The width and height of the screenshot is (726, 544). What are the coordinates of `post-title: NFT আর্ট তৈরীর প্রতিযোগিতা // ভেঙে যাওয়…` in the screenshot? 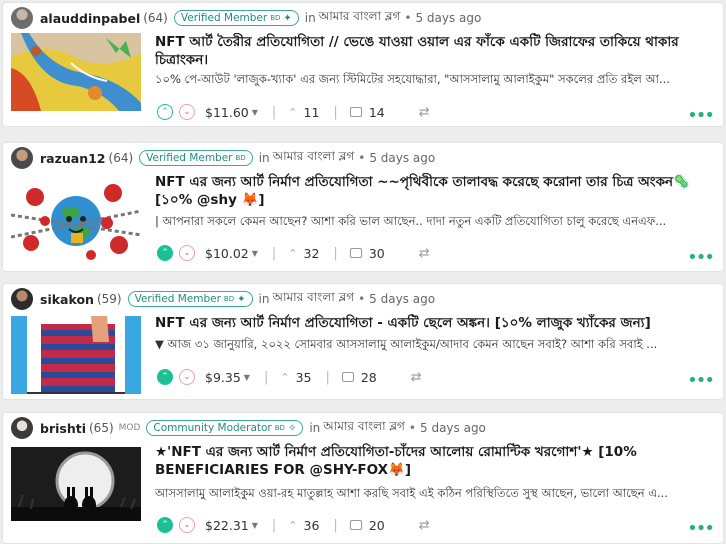 It's located at (433, 51).